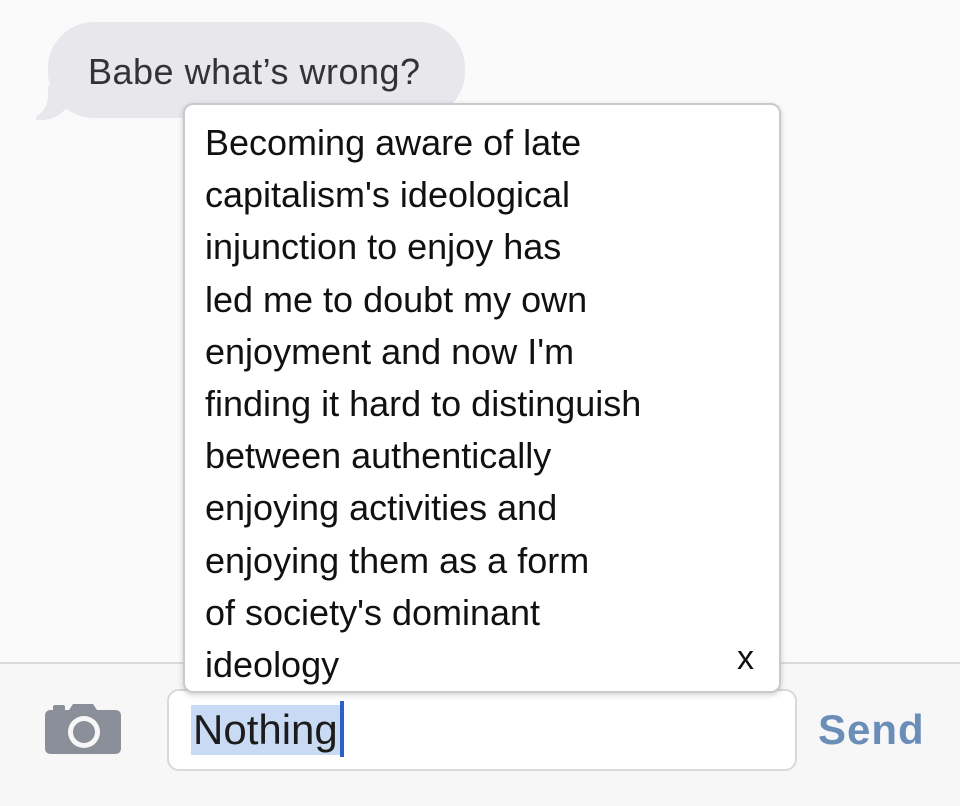 The width and height of the screenshot is (960, 806). I want to click on message-input-value: Nothing, so click(265, 730).